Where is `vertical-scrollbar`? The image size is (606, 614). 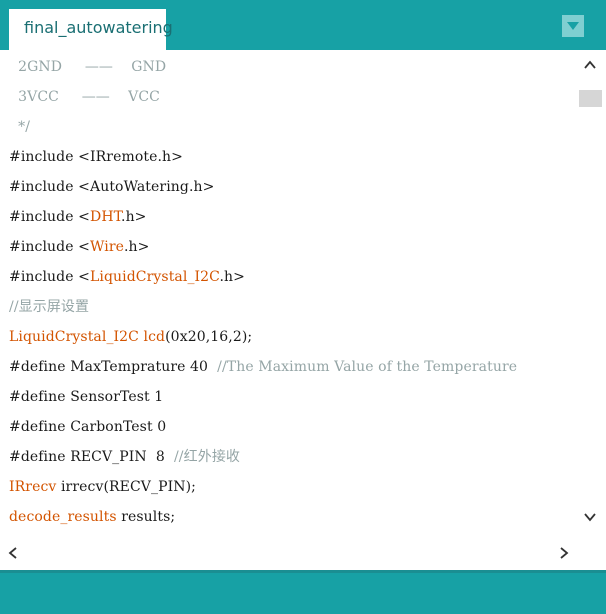
vertical-scrollbar is located at coordinates (592, 293).